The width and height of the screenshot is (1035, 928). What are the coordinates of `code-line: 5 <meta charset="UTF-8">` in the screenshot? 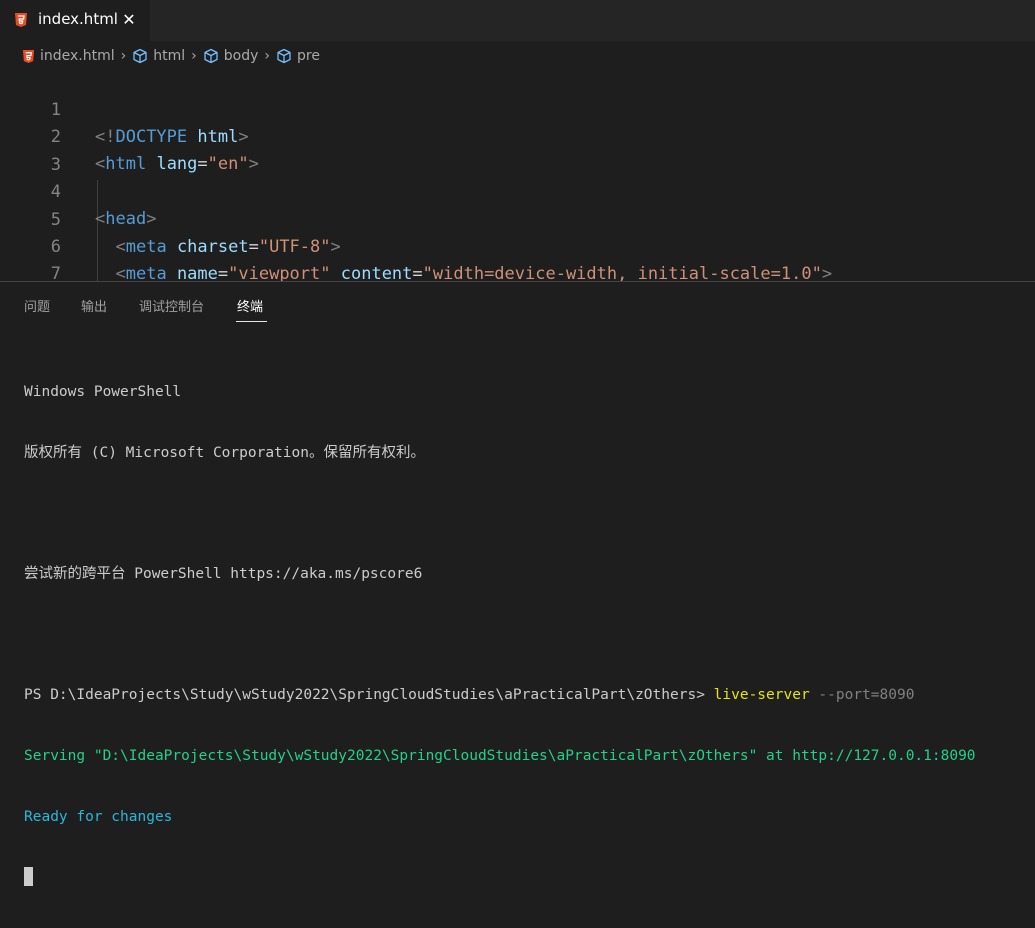 It's located at (517, 218).